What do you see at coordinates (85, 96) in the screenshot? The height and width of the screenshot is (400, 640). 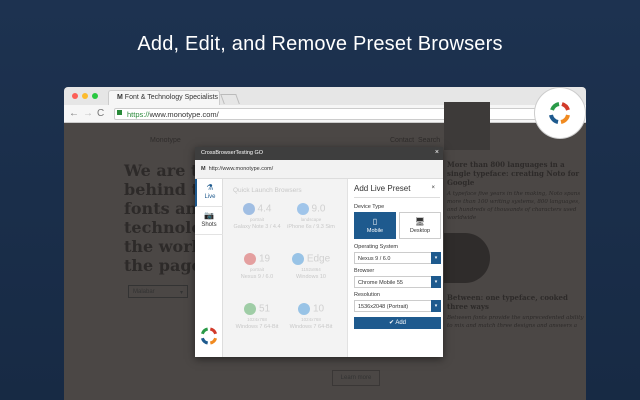 I see `minimize-window-button` at bounding box center [85, 96].